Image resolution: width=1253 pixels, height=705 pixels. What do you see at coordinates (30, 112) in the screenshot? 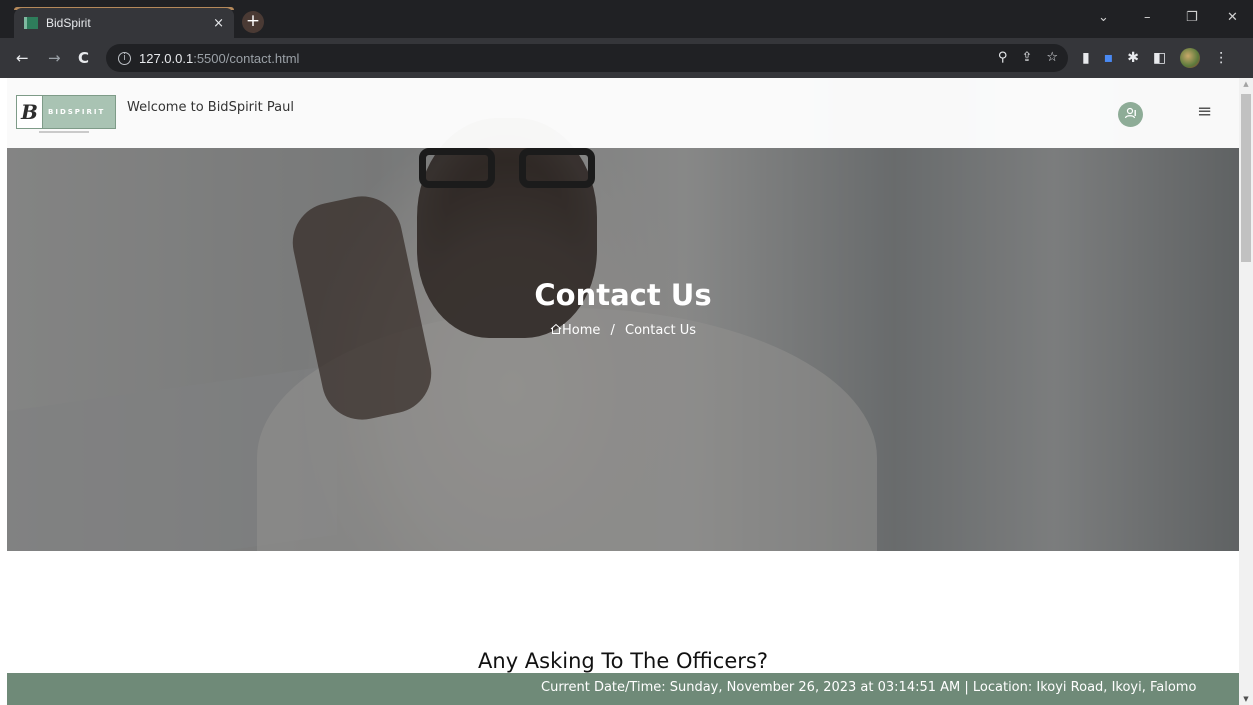
I see `logo-letter: B` at bounding box center [30, 112].